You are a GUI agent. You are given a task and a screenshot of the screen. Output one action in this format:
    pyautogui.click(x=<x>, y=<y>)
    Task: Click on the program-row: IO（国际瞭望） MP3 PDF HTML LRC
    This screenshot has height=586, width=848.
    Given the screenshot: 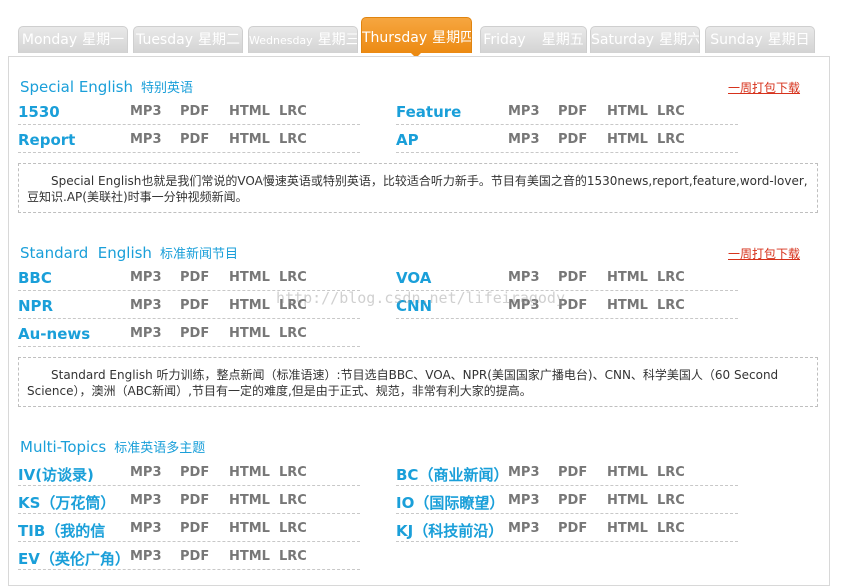 What is the action you would take?
    pyautogui.click(x=567, y=503)
    